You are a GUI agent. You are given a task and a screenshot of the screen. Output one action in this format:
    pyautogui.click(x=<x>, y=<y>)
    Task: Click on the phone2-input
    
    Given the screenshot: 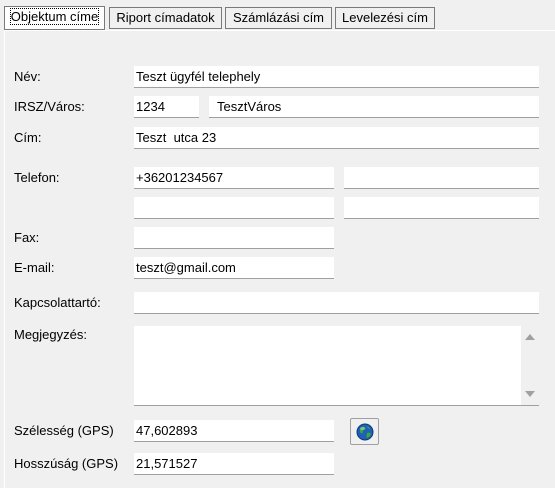 What is the action you would take?
    pyautogui.click(x=441, y=178)
    